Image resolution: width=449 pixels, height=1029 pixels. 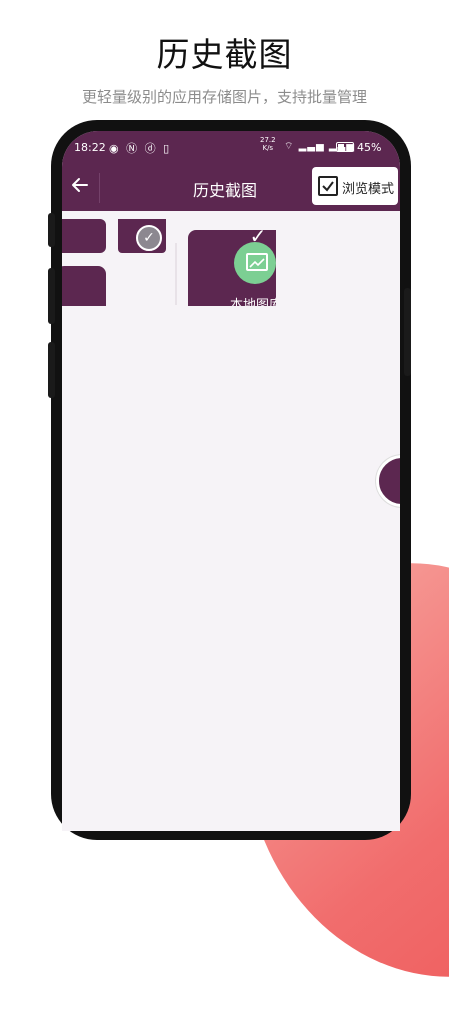 I want to click on network-speed-unit: K/s, so click(x=268, y=148).